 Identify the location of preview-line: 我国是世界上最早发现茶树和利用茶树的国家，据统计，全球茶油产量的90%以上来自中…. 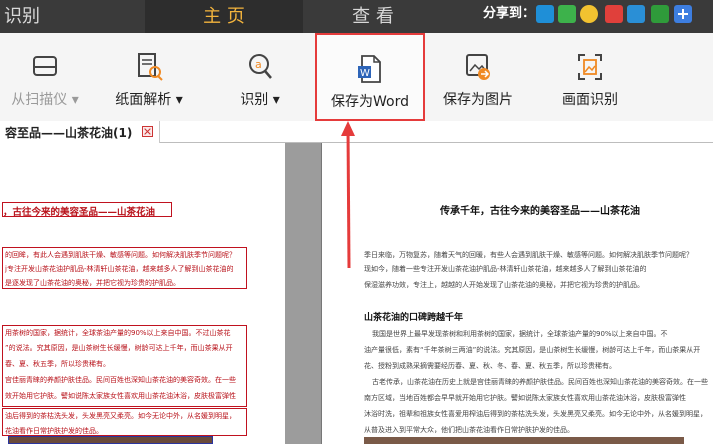
(520, 334).